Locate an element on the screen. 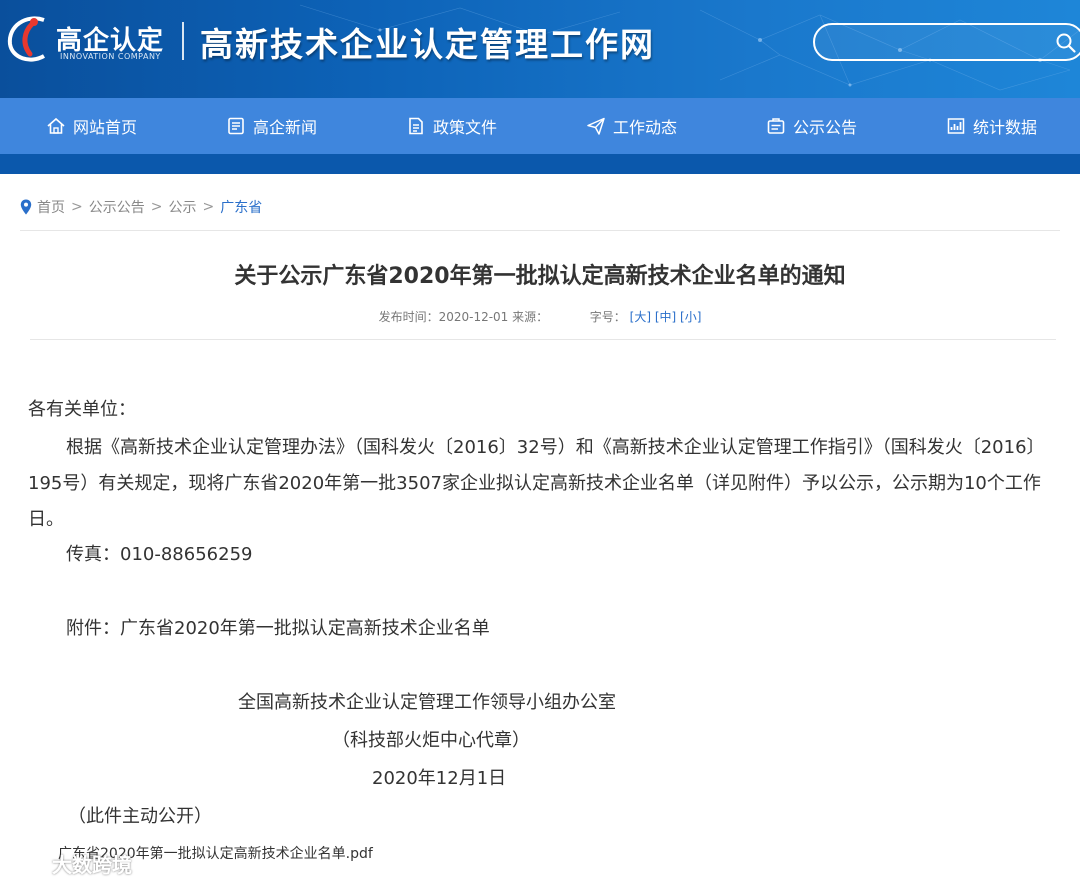 Image resolution: width=1080 pixels, height=883 pixels. location-pin-icon is located at coordinates (26, 207).